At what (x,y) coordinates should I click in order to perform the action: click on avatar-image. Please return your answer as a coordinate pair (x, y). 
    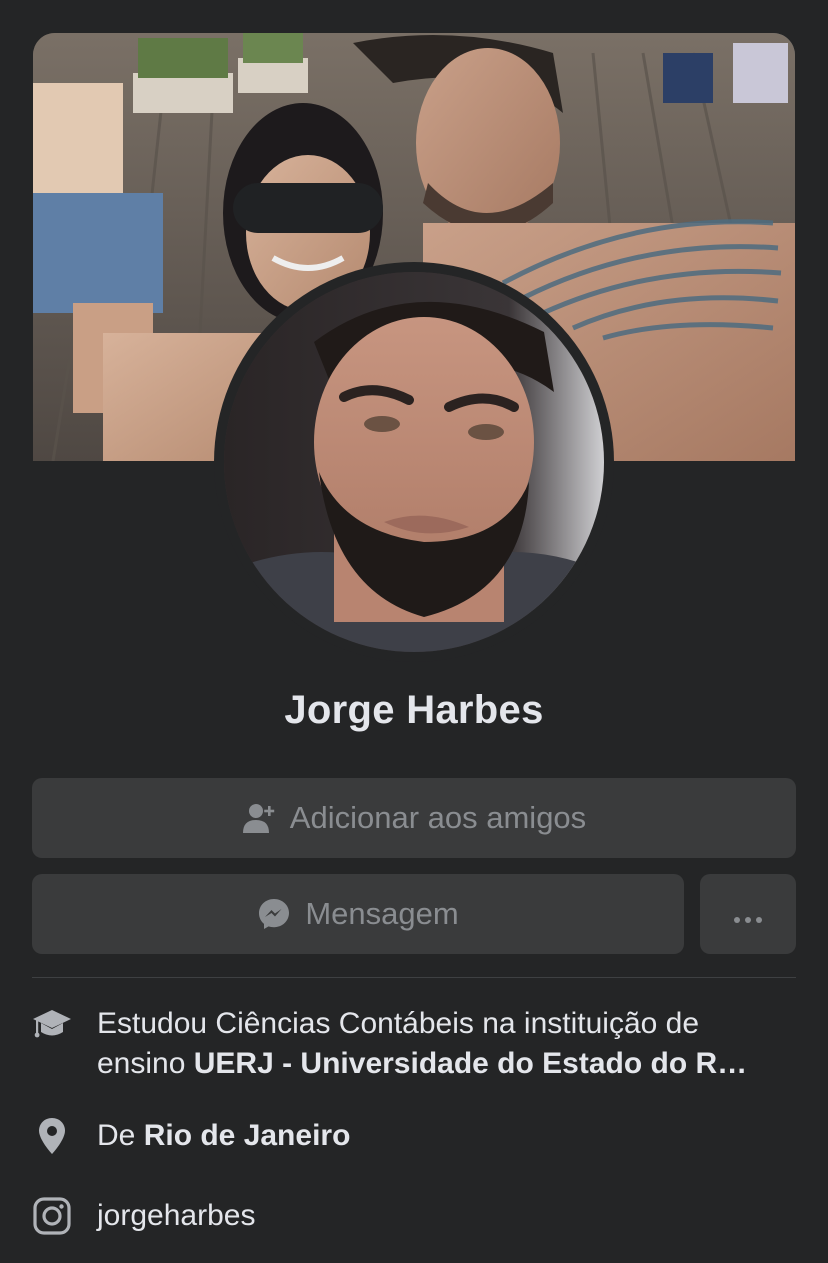
    Looking at the image, I should click on (414, 462).